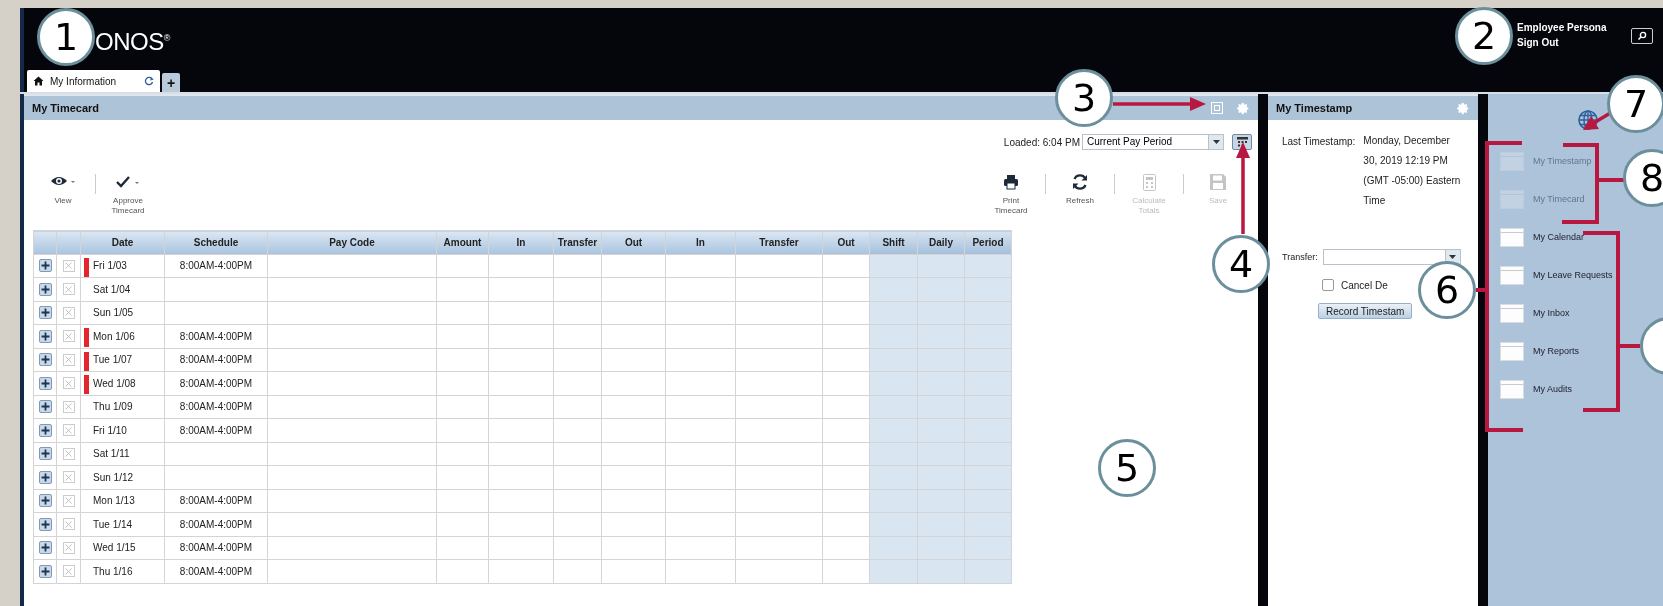  I want to click on sidebar-item: My Inbox, so click(1535, 313).